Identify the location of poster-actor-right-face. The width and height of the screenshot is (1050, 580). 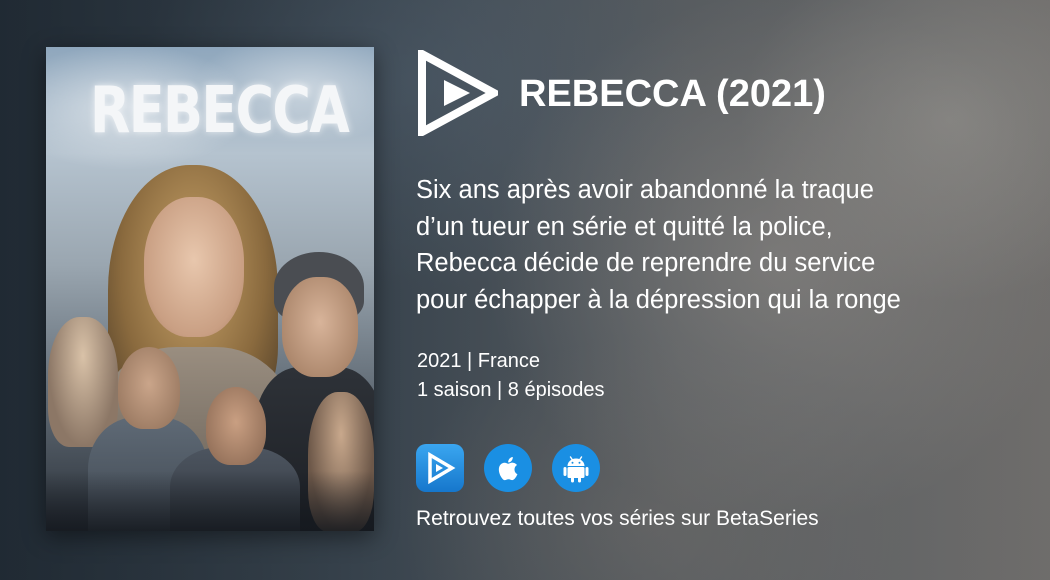
(320, 327).